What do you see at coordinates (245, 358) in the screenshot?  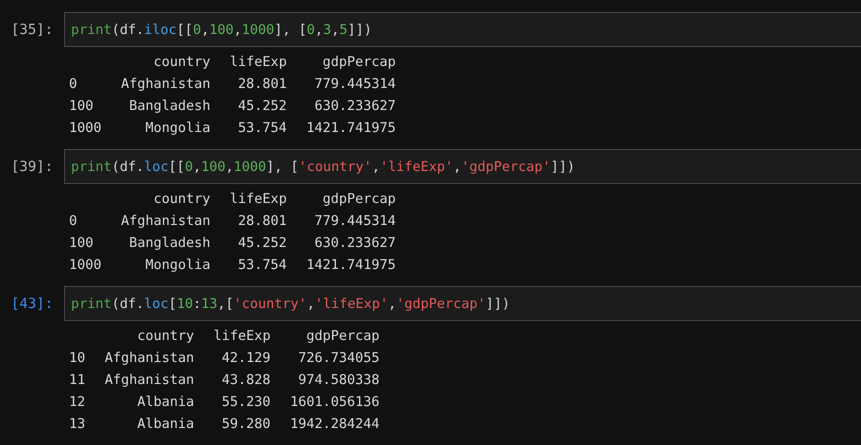 I see `table-cell-text: 42.129` at bounding box center [245, 358].